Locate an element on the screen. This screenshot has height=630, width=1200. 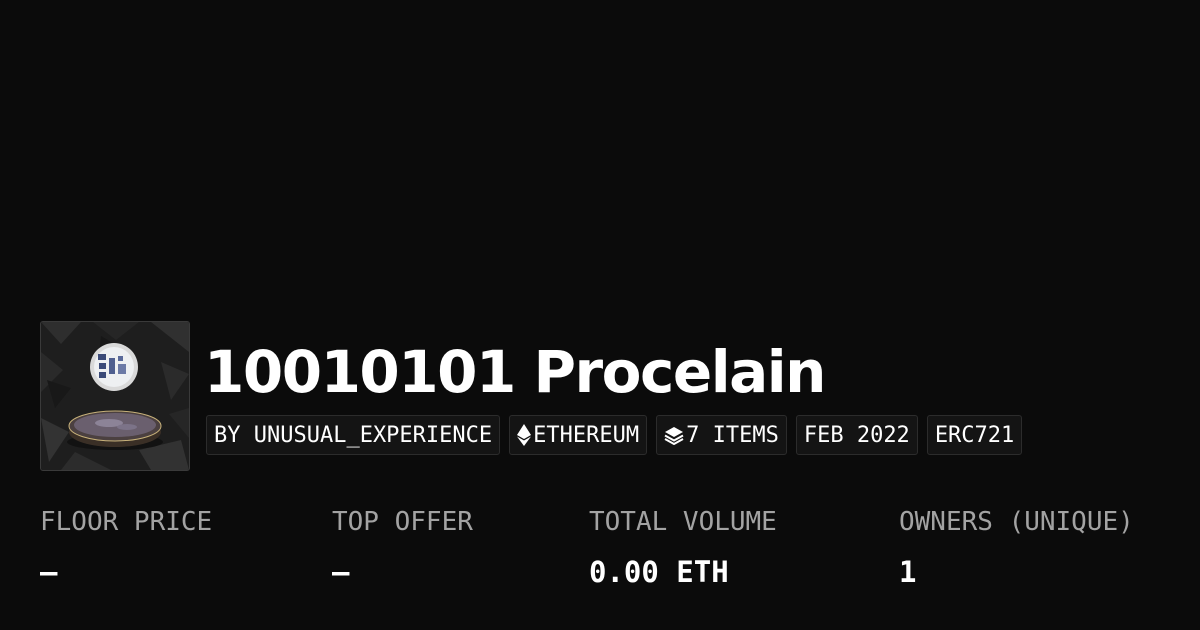
floor-price-value: – is located at coordinates (49, 572).